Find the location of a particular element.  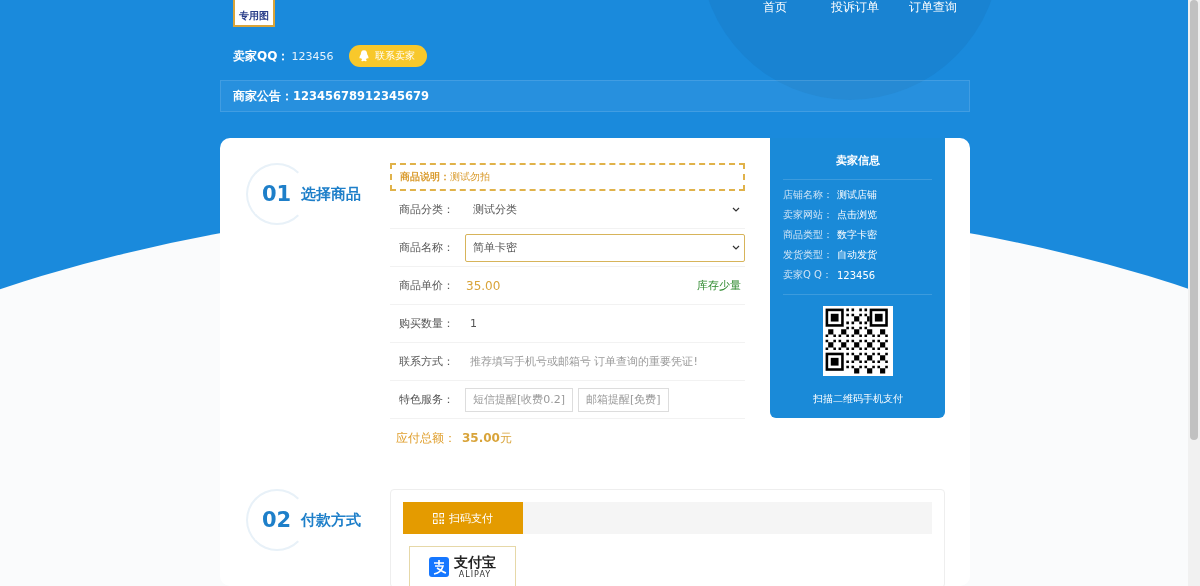

seller-qq-value: 123456 is located at coordinates (312, 56).